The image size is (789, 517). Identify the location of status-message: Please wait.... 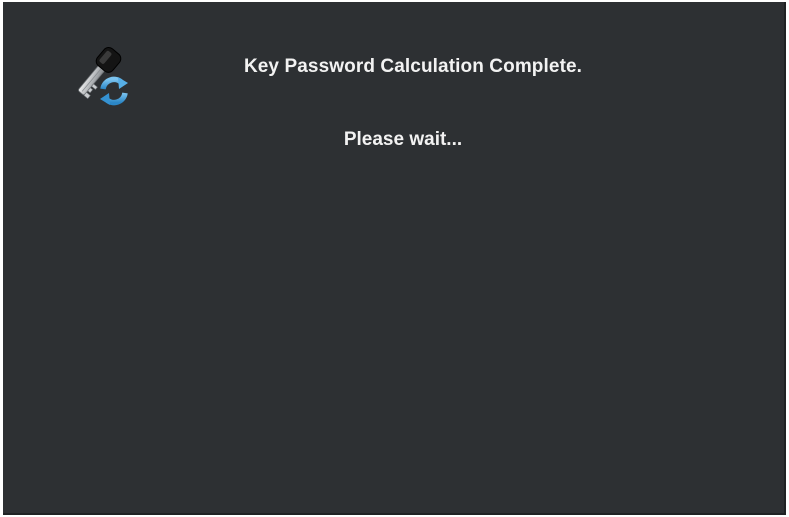
(403, 139).